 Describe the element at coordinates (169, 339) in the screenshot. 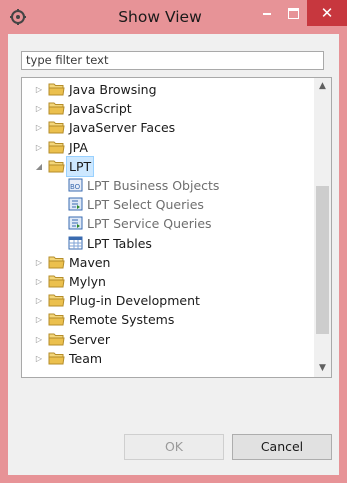

I see `tree-item: ▷ Server` at that location.